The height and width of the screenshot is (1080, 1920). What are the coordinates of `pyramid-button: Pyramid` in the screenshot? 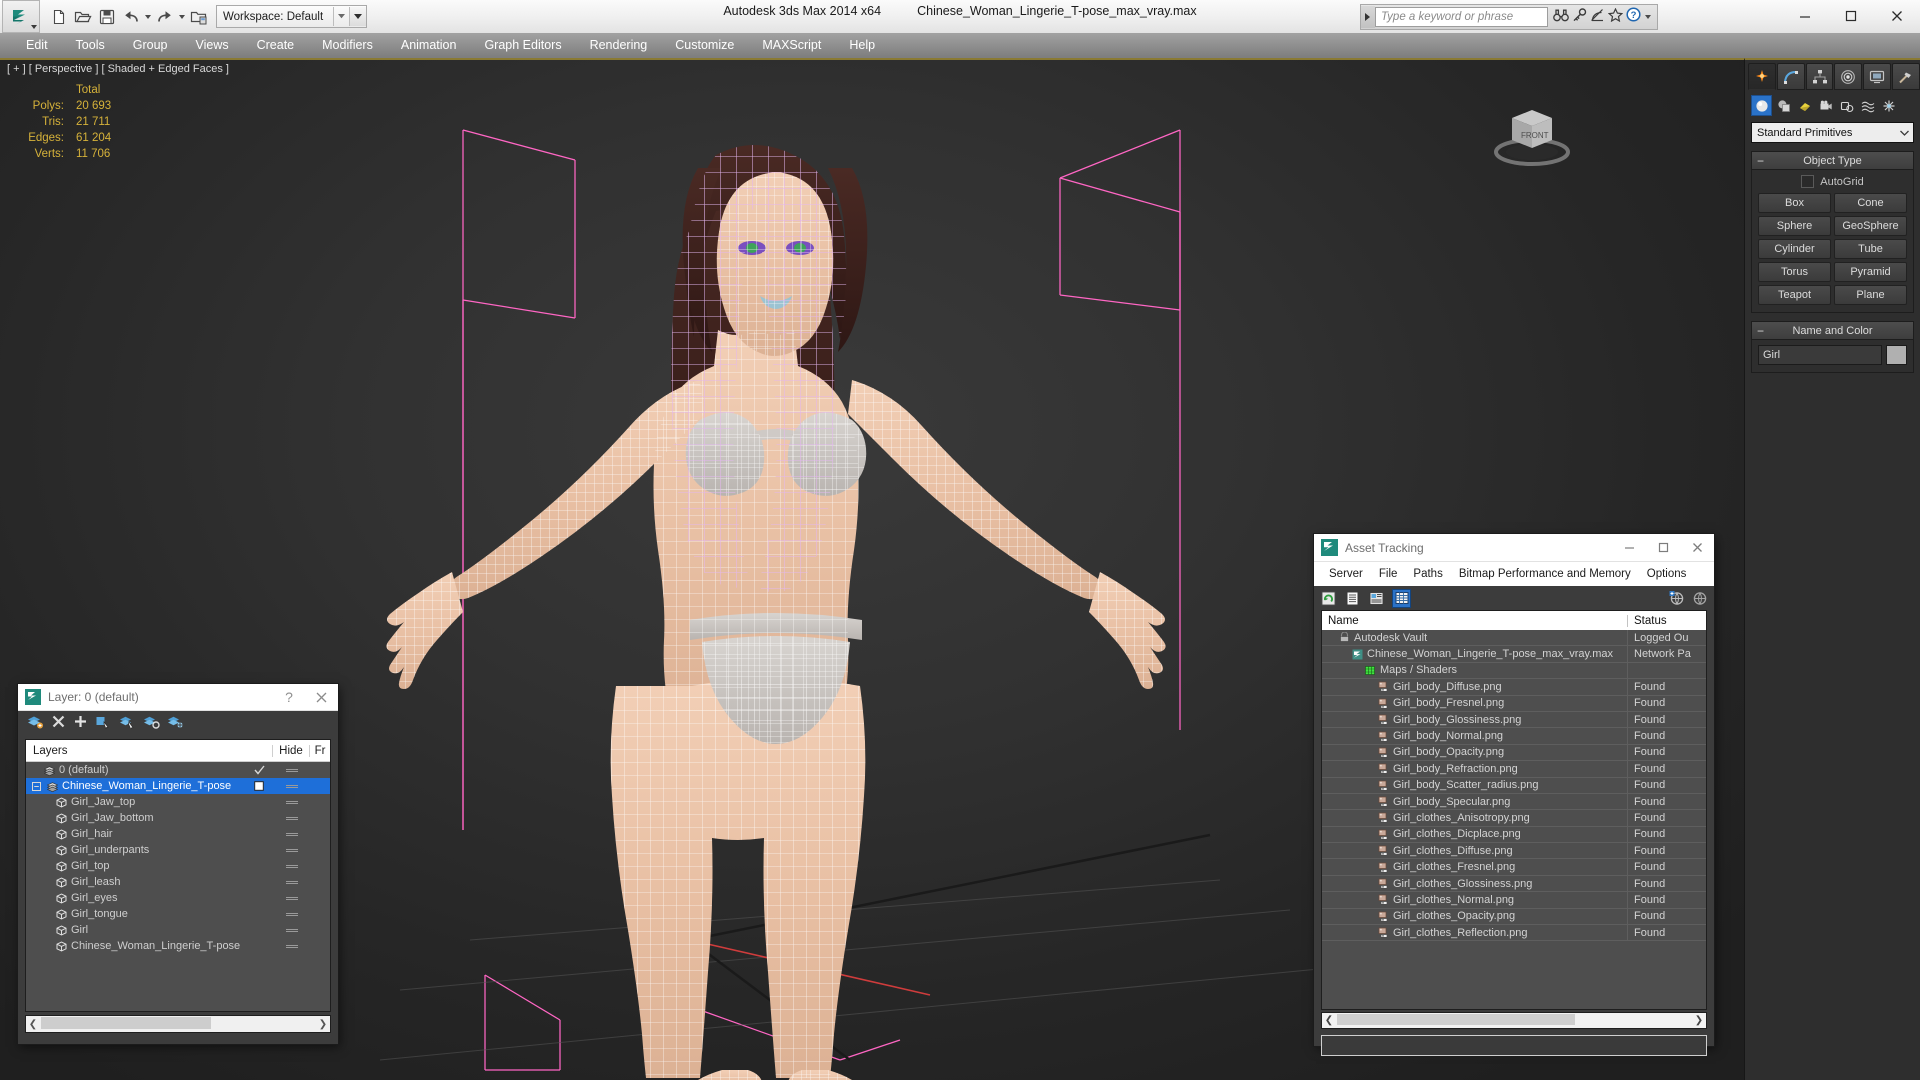 It's located at (1870, 272).